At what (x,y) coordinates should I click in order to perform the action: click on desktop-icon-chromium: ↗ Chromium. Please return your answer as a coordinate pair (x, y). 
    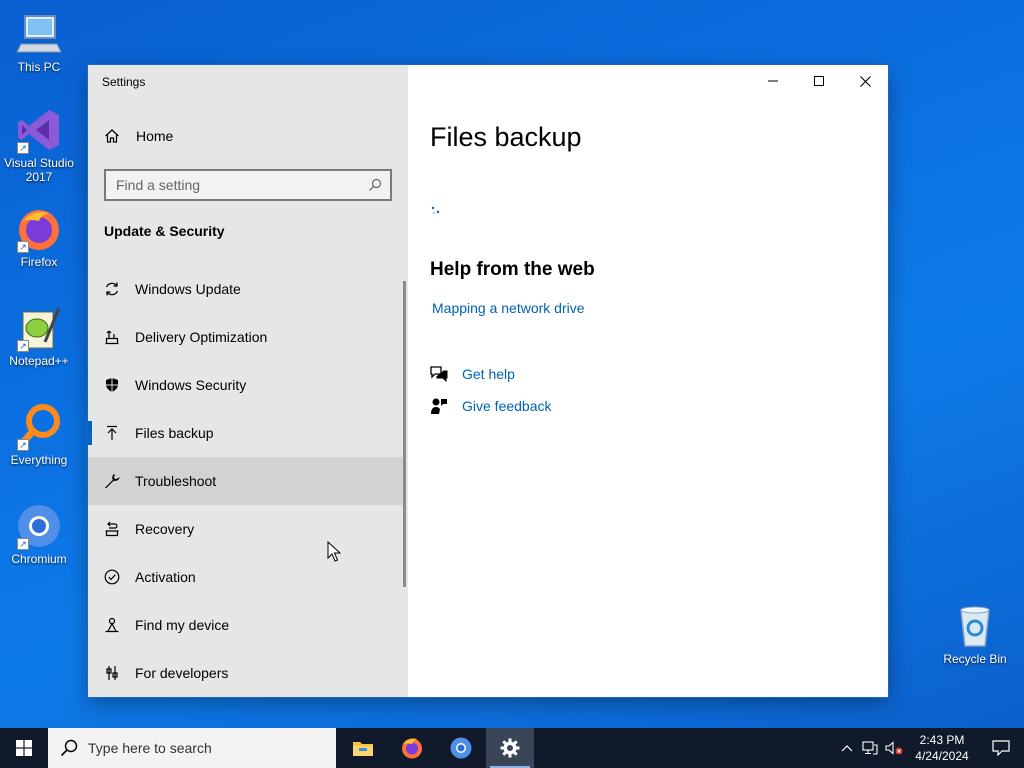
    Looking at the image, I should click on (39, 534).